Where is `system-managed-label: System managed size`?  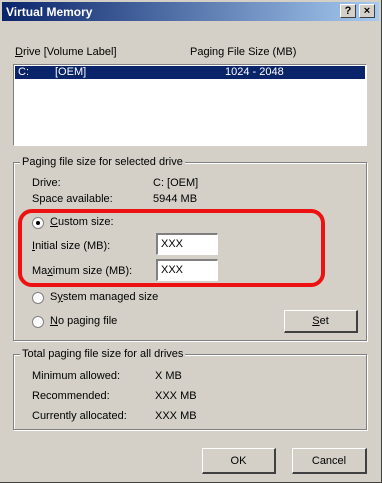 system-managed-label: System managed size is located at coordinates (104, 297).